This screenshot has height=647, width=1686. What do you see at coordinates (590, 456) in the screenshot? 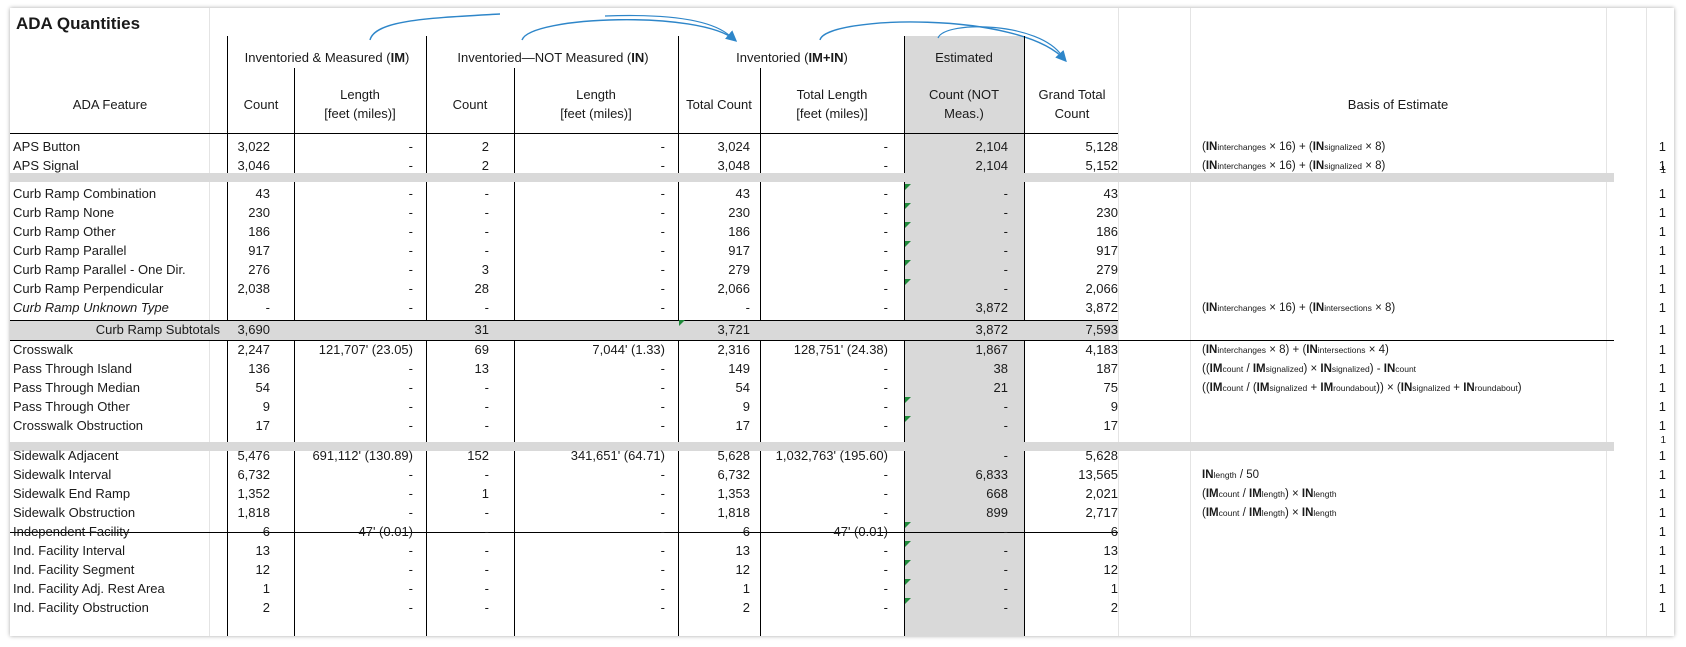
I see `in-length-cell: 341,651' (64.71)` at bounding box center [590, 456].